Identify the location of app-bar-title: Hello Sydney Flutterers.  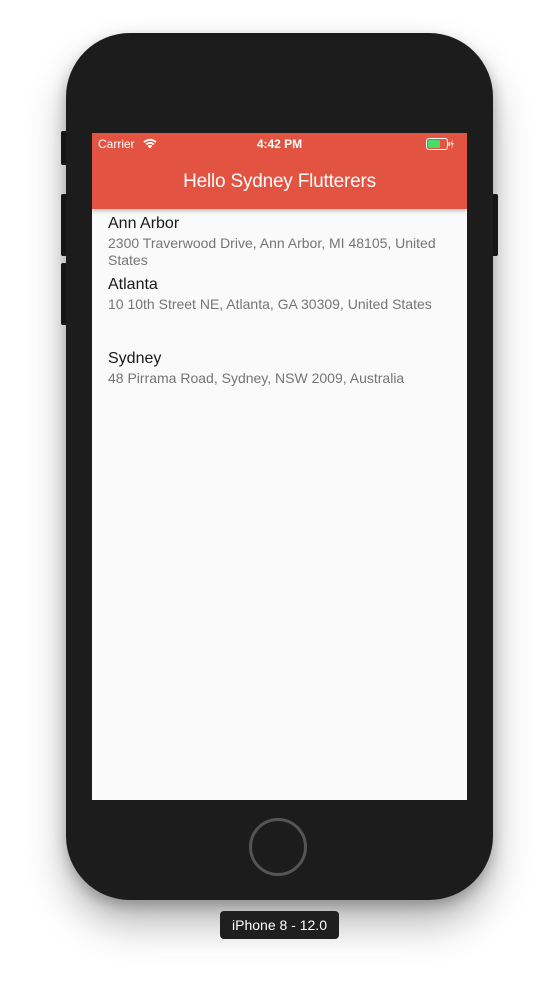
(279, 181).